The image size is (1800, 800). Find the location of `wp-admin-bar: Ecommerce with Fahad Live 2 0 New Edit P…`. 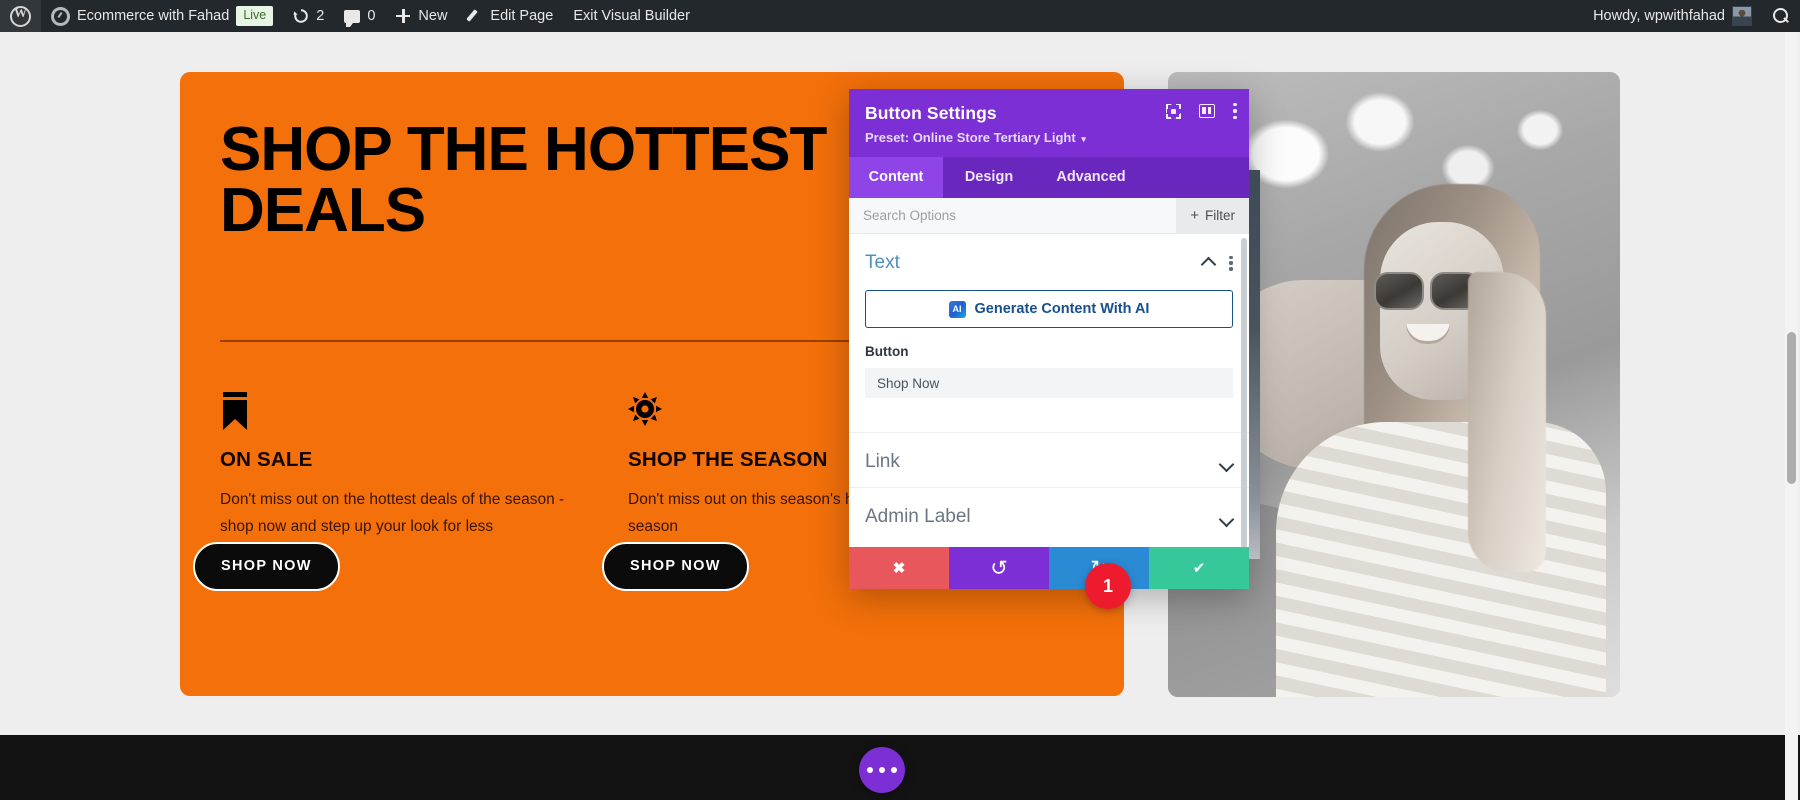

wp-admin-bar: Ecommerce with Fahad Live 2 0 New Edit P… is located at coordinates (900, 16).